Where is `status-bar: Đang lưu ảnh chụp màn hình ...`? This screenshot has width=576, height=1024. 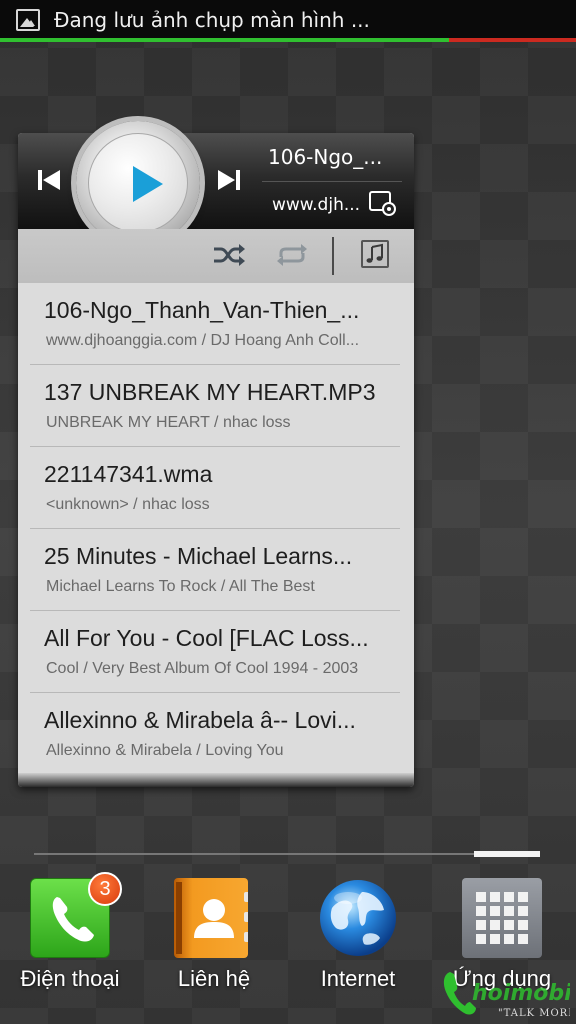 status-bar: Đang lưu ảnh chụp màn hình ... is located at coordinates (288, 20).